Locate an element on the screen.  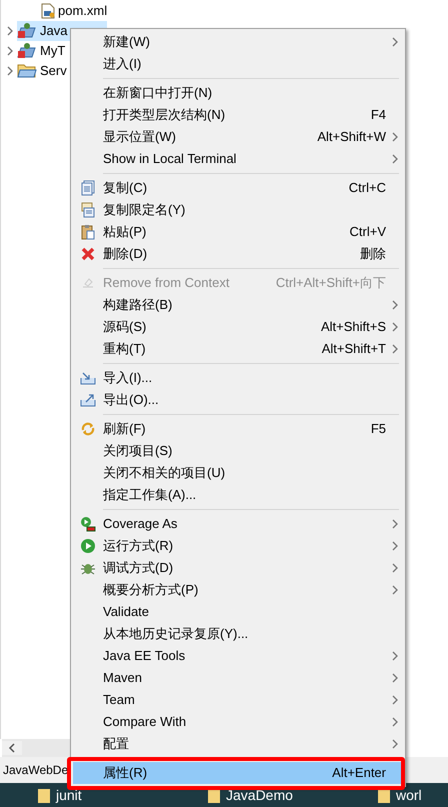
status-text: JavaWebDe is located at coordinates (35, 770).